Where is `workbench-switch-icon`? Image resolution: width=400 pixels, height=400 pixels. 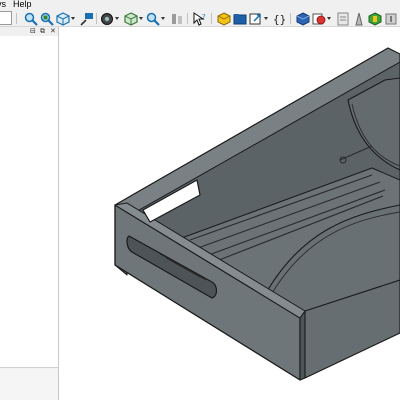
workbench-switch-icon is located at coordinates (375, 19).